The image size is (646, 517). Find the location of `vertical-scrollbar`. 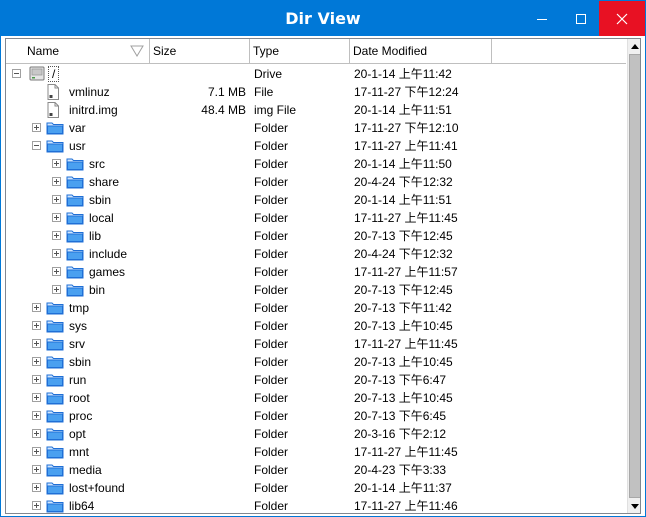

vertical-scrollbar is located at coordinates (633, 276).